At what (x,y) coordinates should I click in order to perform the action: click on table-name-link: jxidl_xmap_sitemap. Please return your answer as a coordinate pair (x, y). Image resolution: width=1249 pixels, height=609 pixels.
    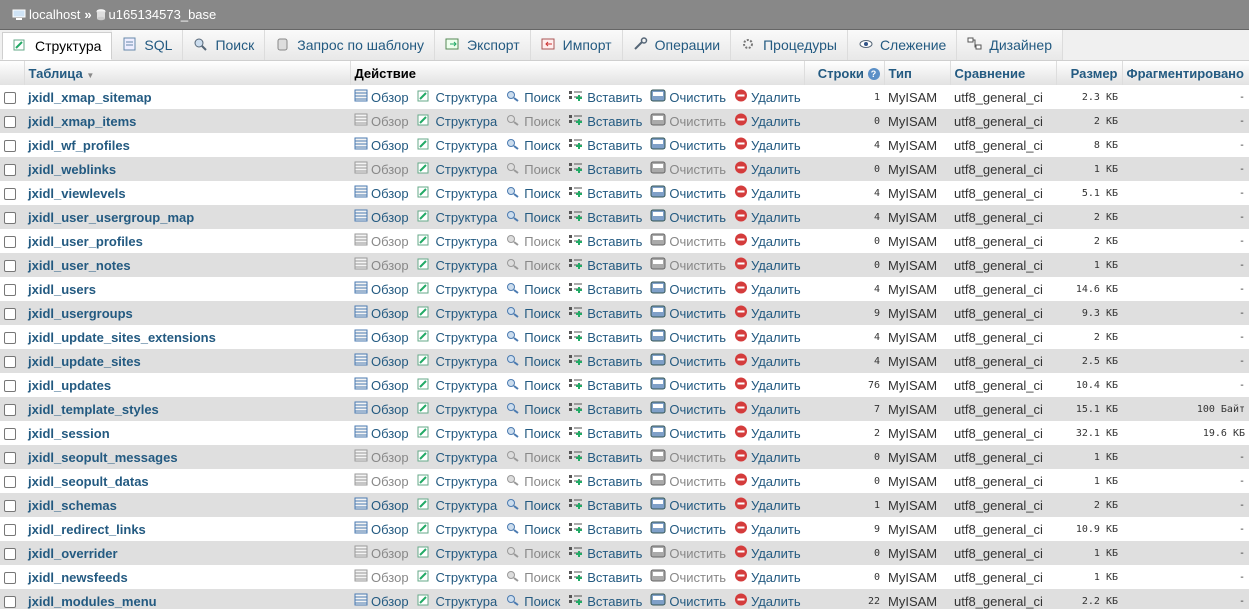
    Looking at the image, I should click on (90, 97).